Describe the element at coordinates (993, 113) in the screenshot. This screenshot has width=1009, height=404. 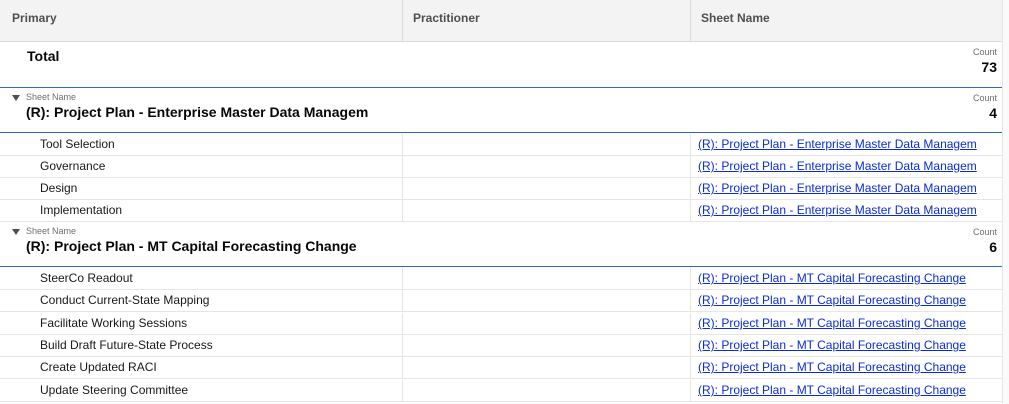
I see `group-count: 4` at that location.